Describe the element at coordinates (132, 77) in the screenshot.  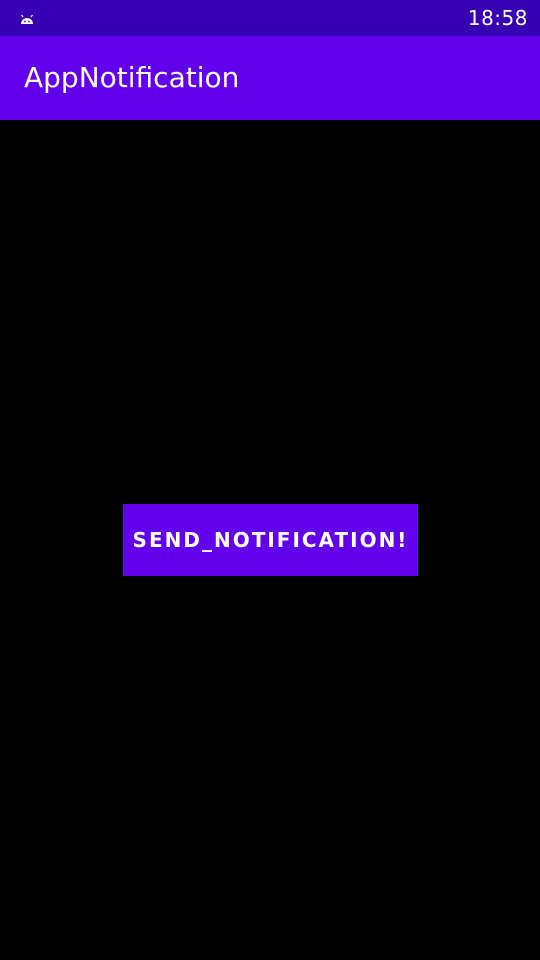
I see `app-title: AppNotification` at that location.